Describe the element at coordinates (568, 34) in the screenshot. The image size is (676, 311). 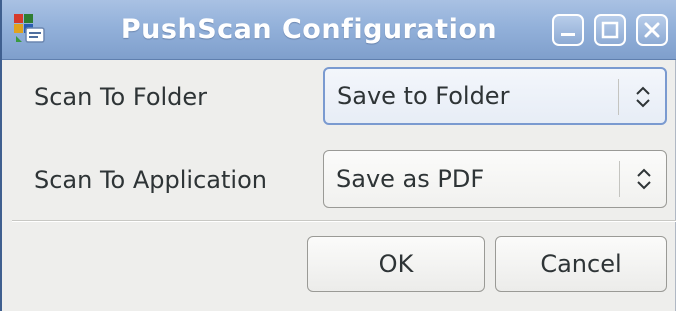
I see `minimize-icon` at that location.